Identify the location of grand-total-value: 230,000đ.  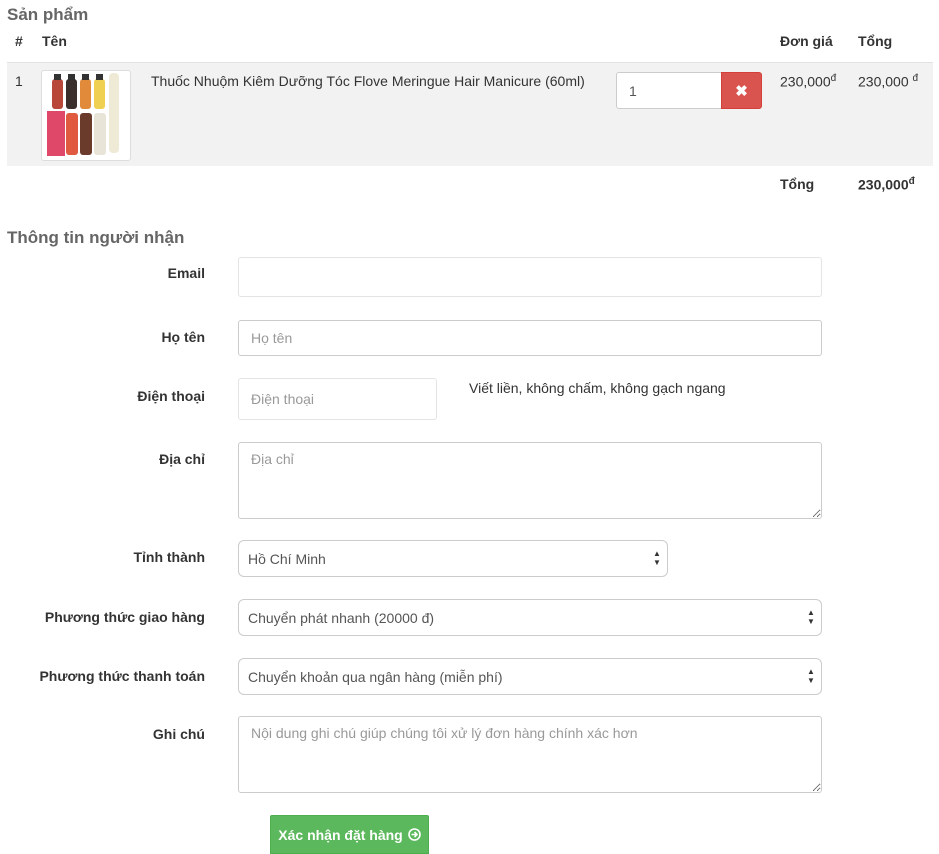
(886, 184).